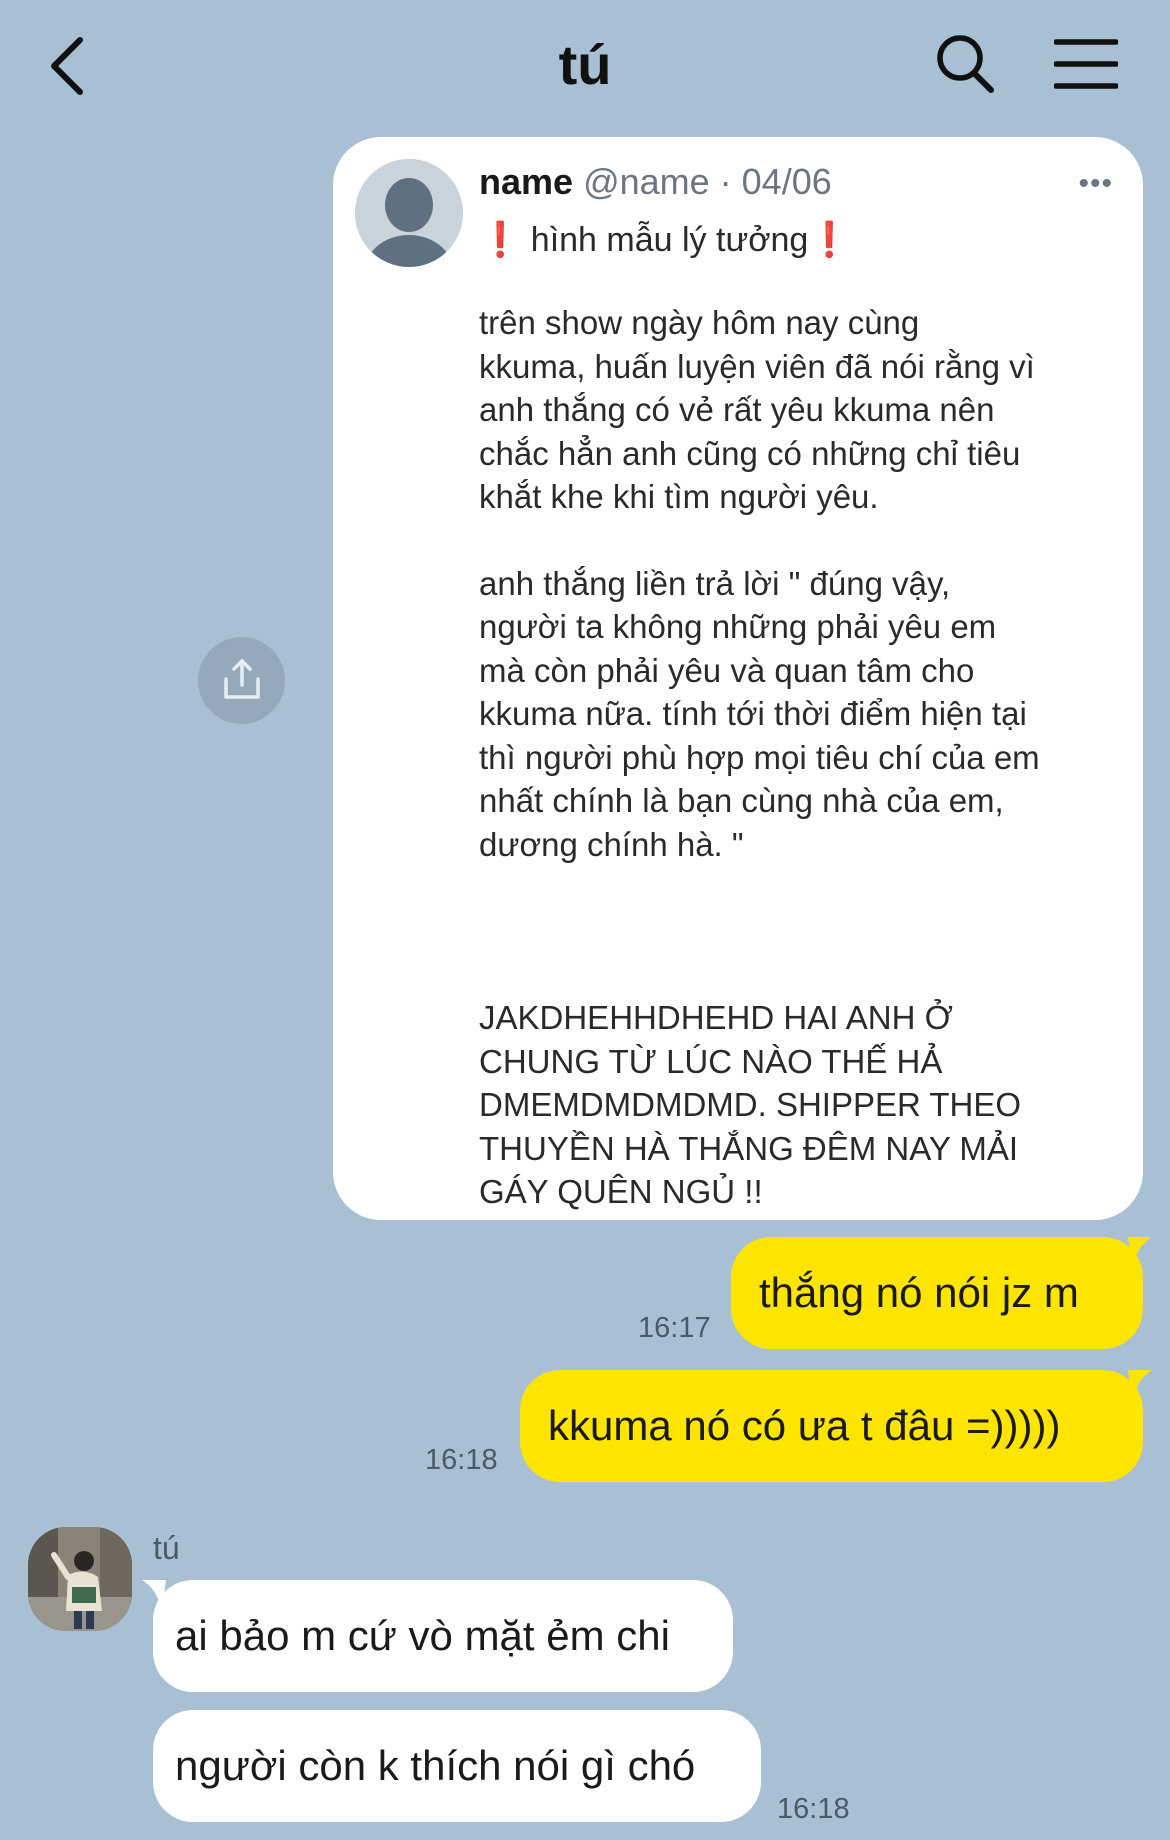 The width and height of the screenshot is (1170, 1840). I want to click on incoming-message: ai bảo m cứ vò mặt ẻm chi, so click(443, 1636).